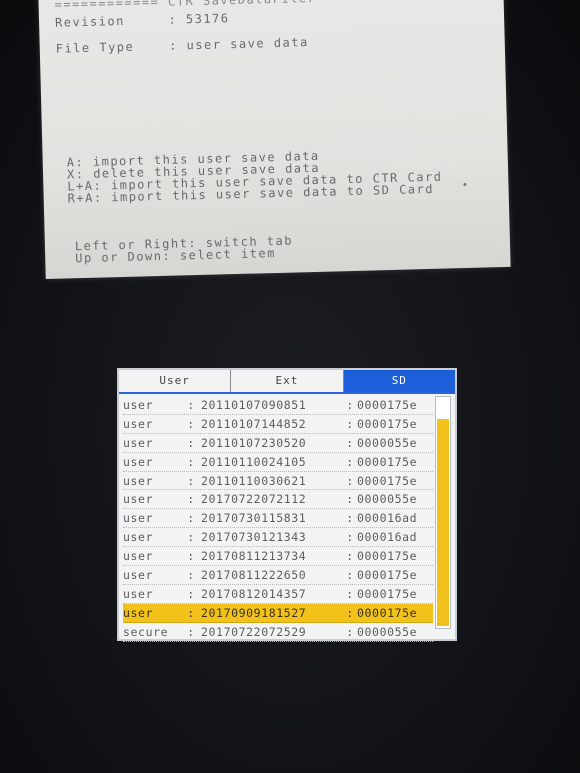  I want to click on tab-sd: SD, so click(399, 381).